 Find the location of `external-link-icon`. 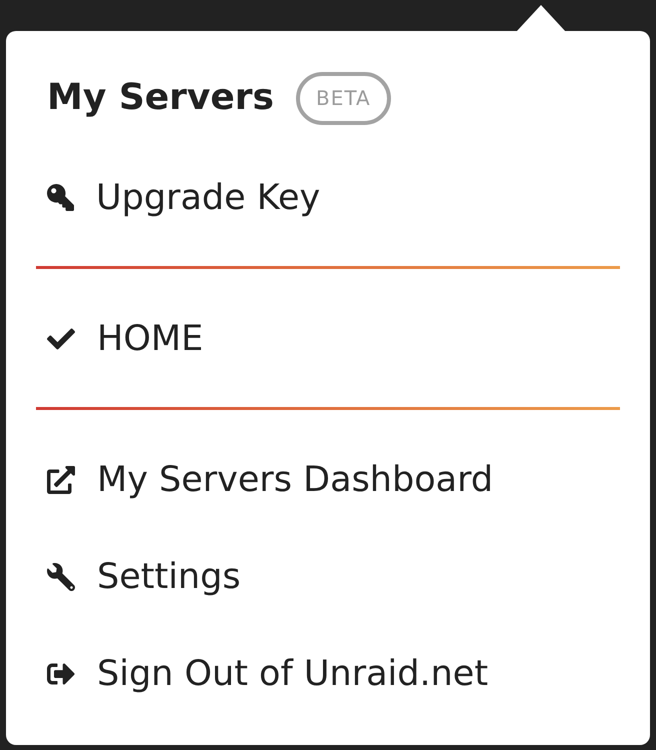

external-link-icon is located at coordinates (61, 480).